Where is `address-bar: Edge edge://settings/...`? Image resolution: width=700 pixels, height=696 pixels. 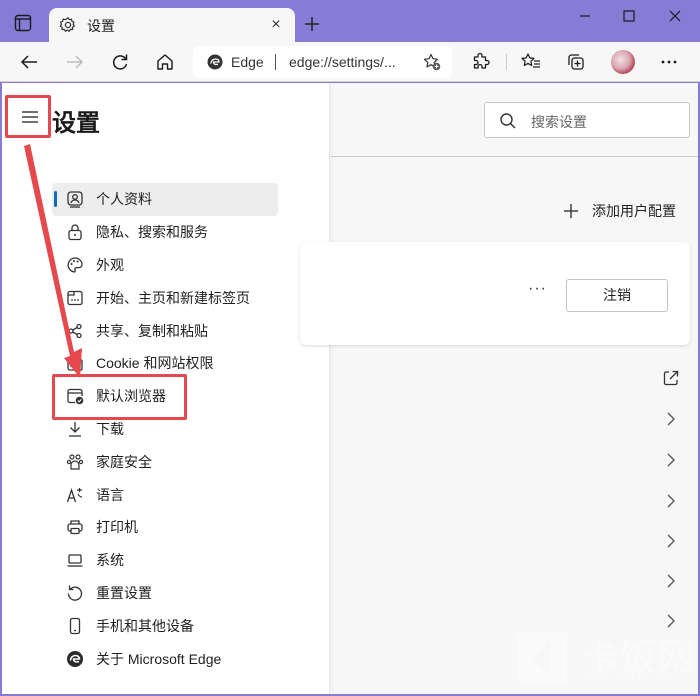
address-bar: Edge edge://settings/... is located at coordinates (322, 62).